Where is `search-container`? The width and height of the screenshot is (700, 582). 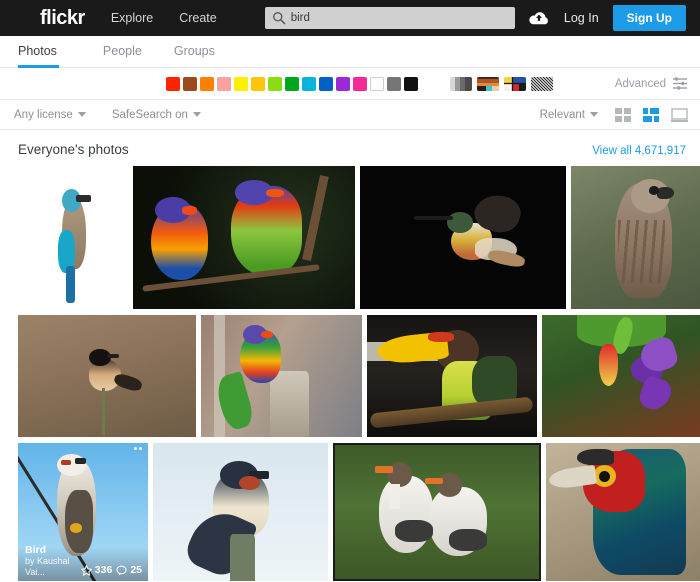 search-container is located at coordinates (389, 18).